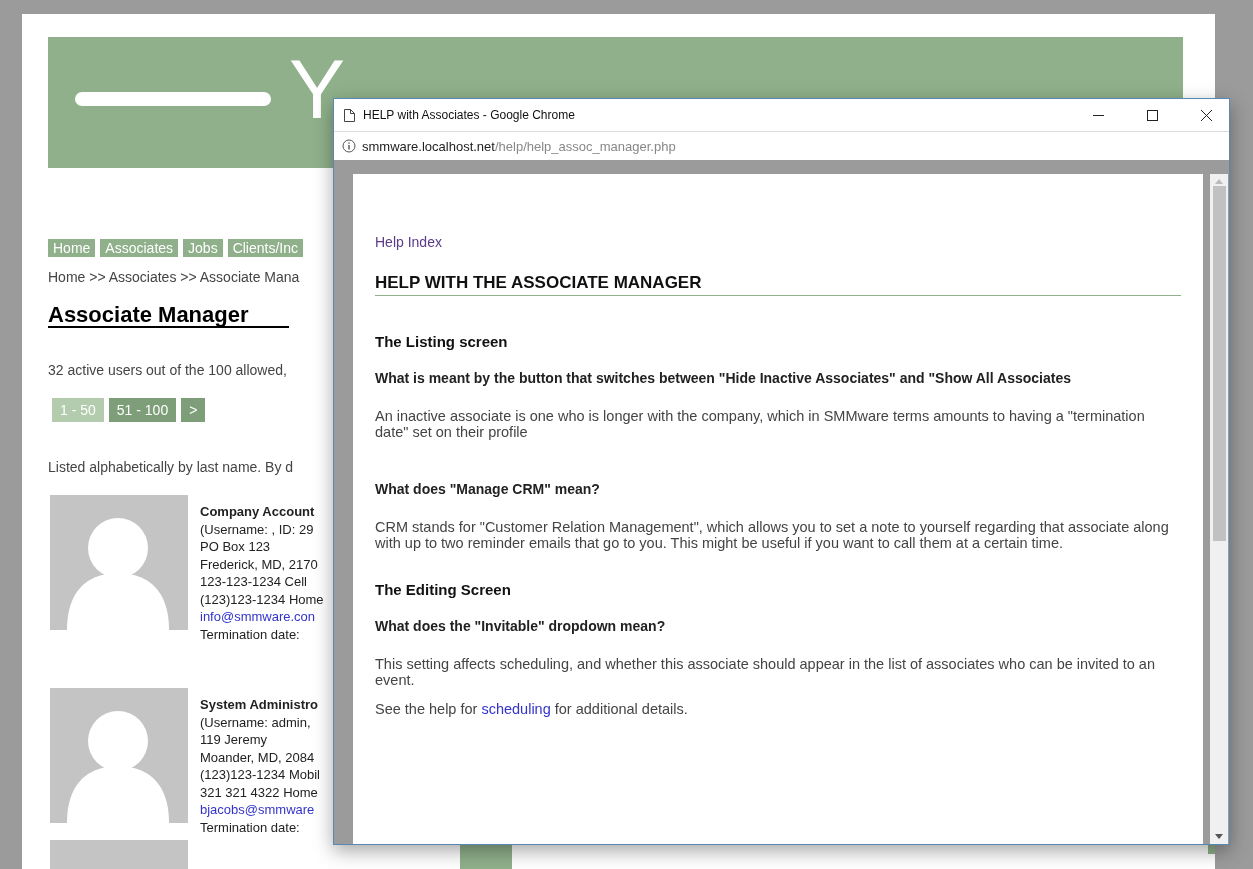  I want to click on question-text: What does the "Invitable" dropdown mean?, so click(521, 626).